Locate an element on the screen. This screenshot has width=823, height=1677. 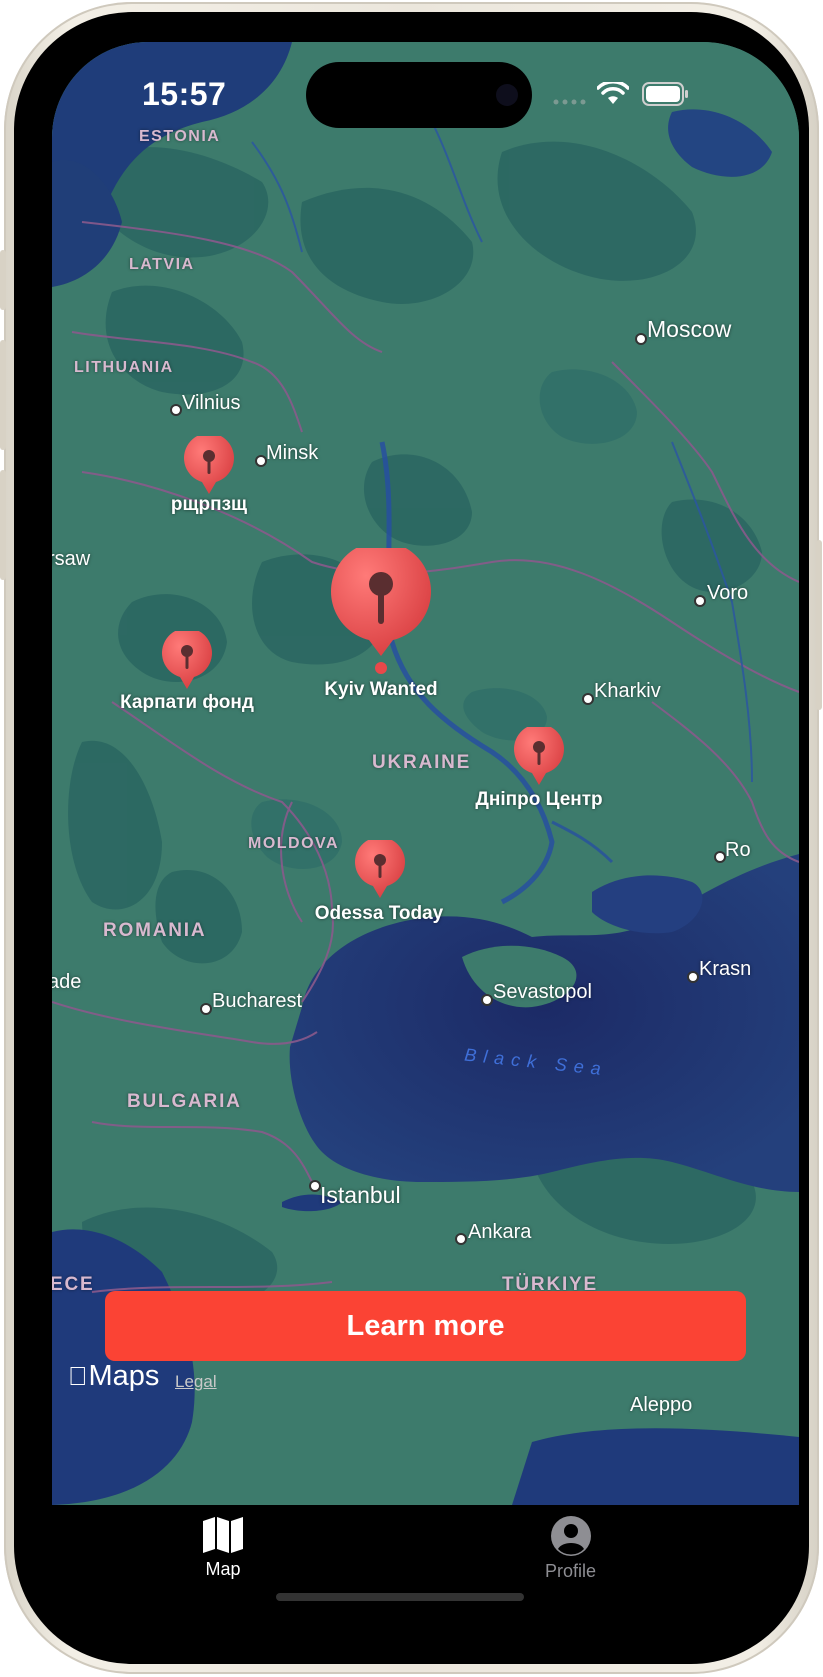
city-label: Kharkiv is located at coordinates (627, 691).